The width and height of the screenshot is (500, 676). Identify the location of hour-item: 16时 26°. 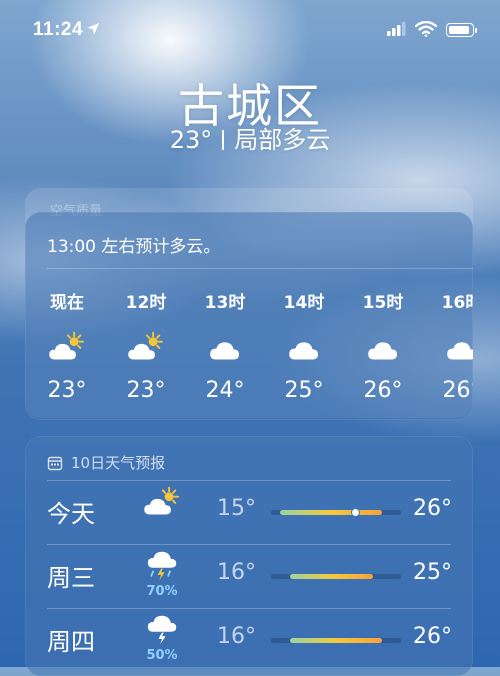
(447, 345).